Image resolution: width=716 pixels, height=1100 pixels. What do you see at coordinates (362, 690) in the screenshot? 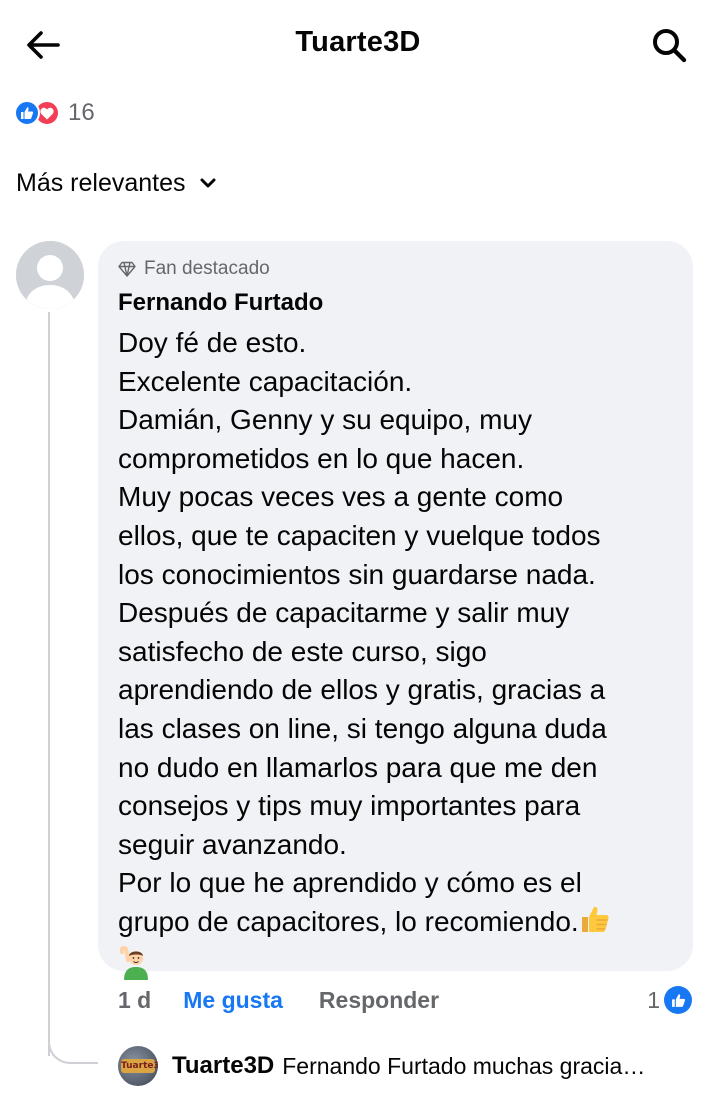
I see `comment-line: aprendiendo de ellos y gratis, gracias a` at bounding box center [362, 690].